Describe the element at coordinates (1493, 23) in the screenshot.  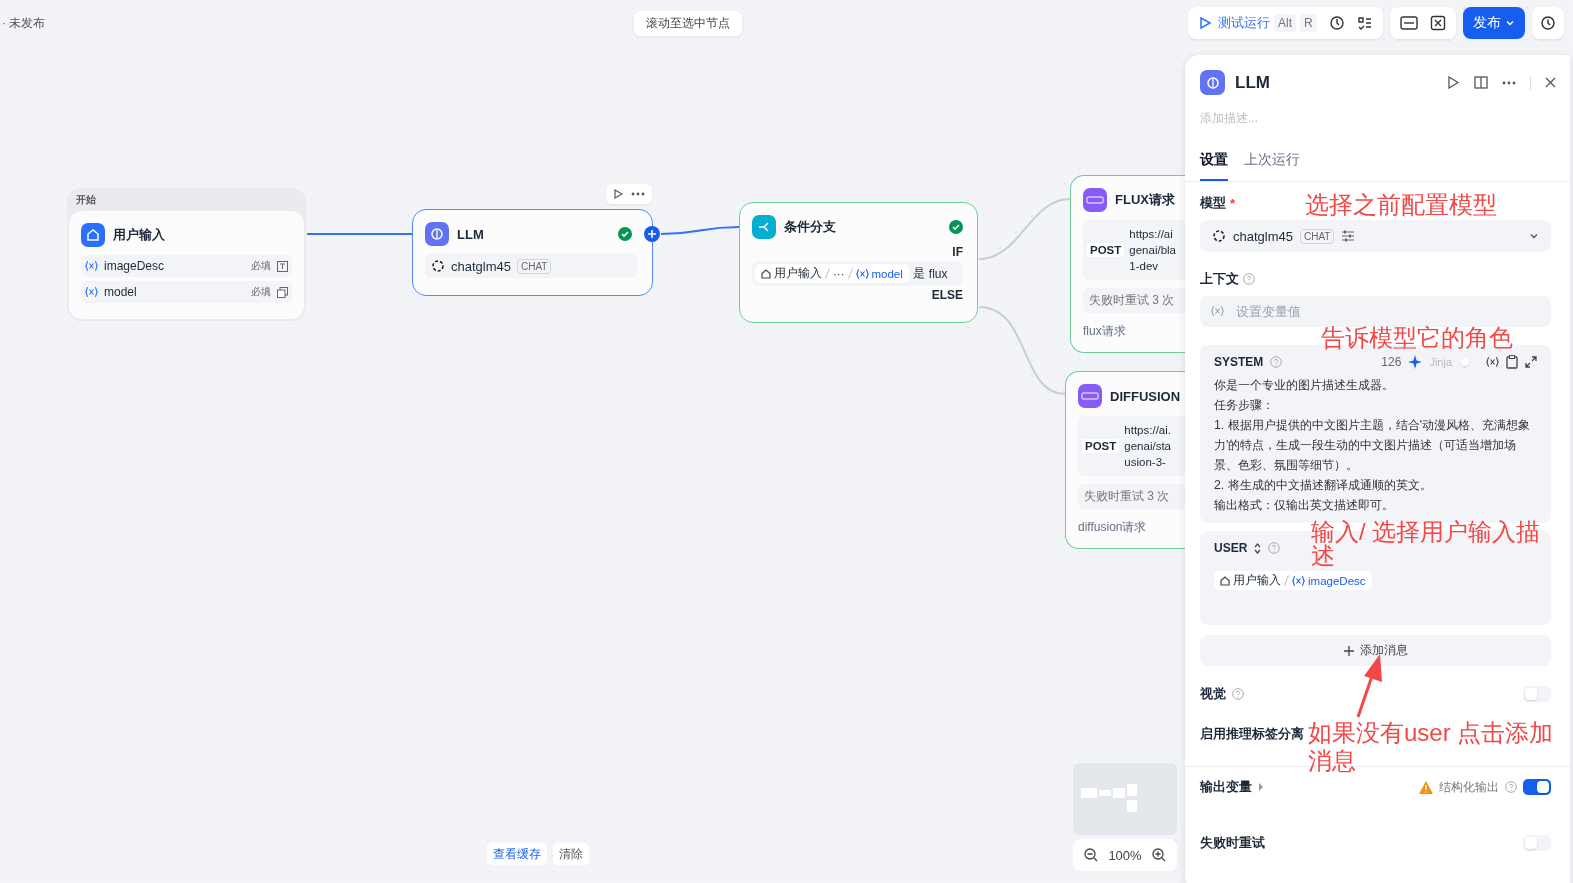
I see `publish-button: 发布` at that location.